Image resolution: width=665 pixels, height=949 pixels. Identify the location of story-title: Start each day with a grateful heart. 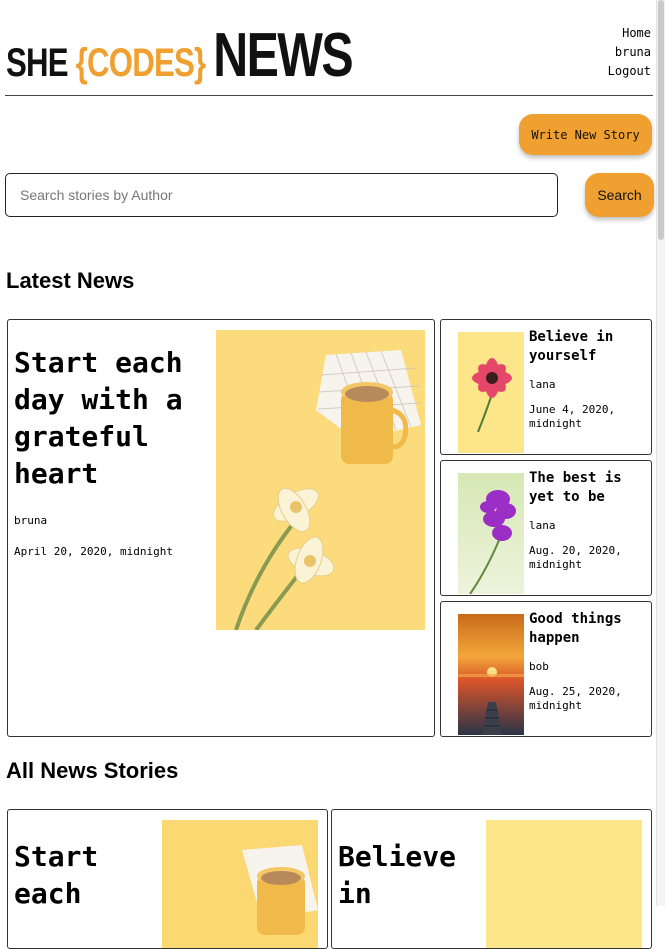
(109, 418).